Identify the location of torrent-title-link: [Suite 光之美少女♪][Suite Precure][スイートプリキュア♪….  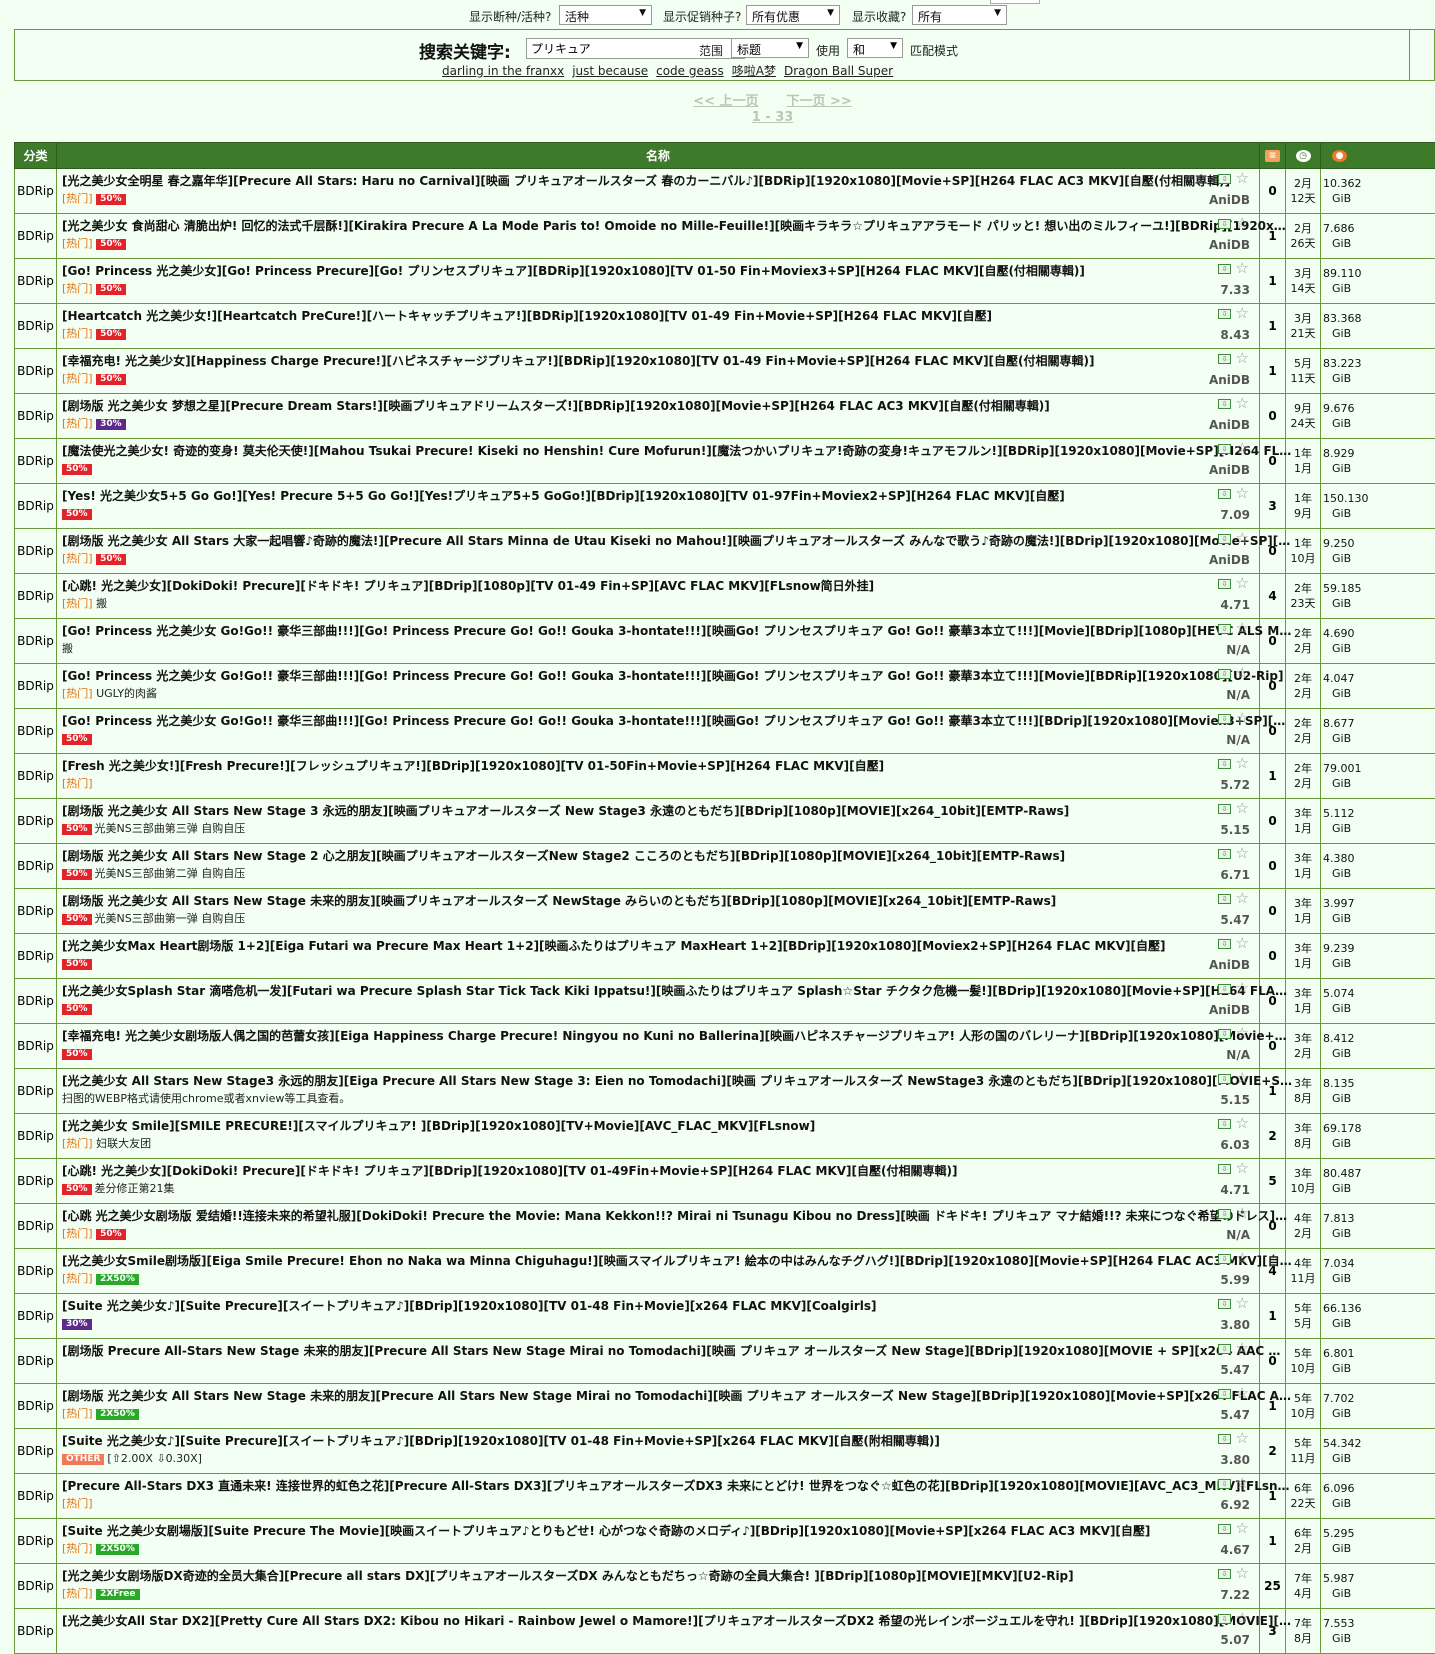
(677, 1441).